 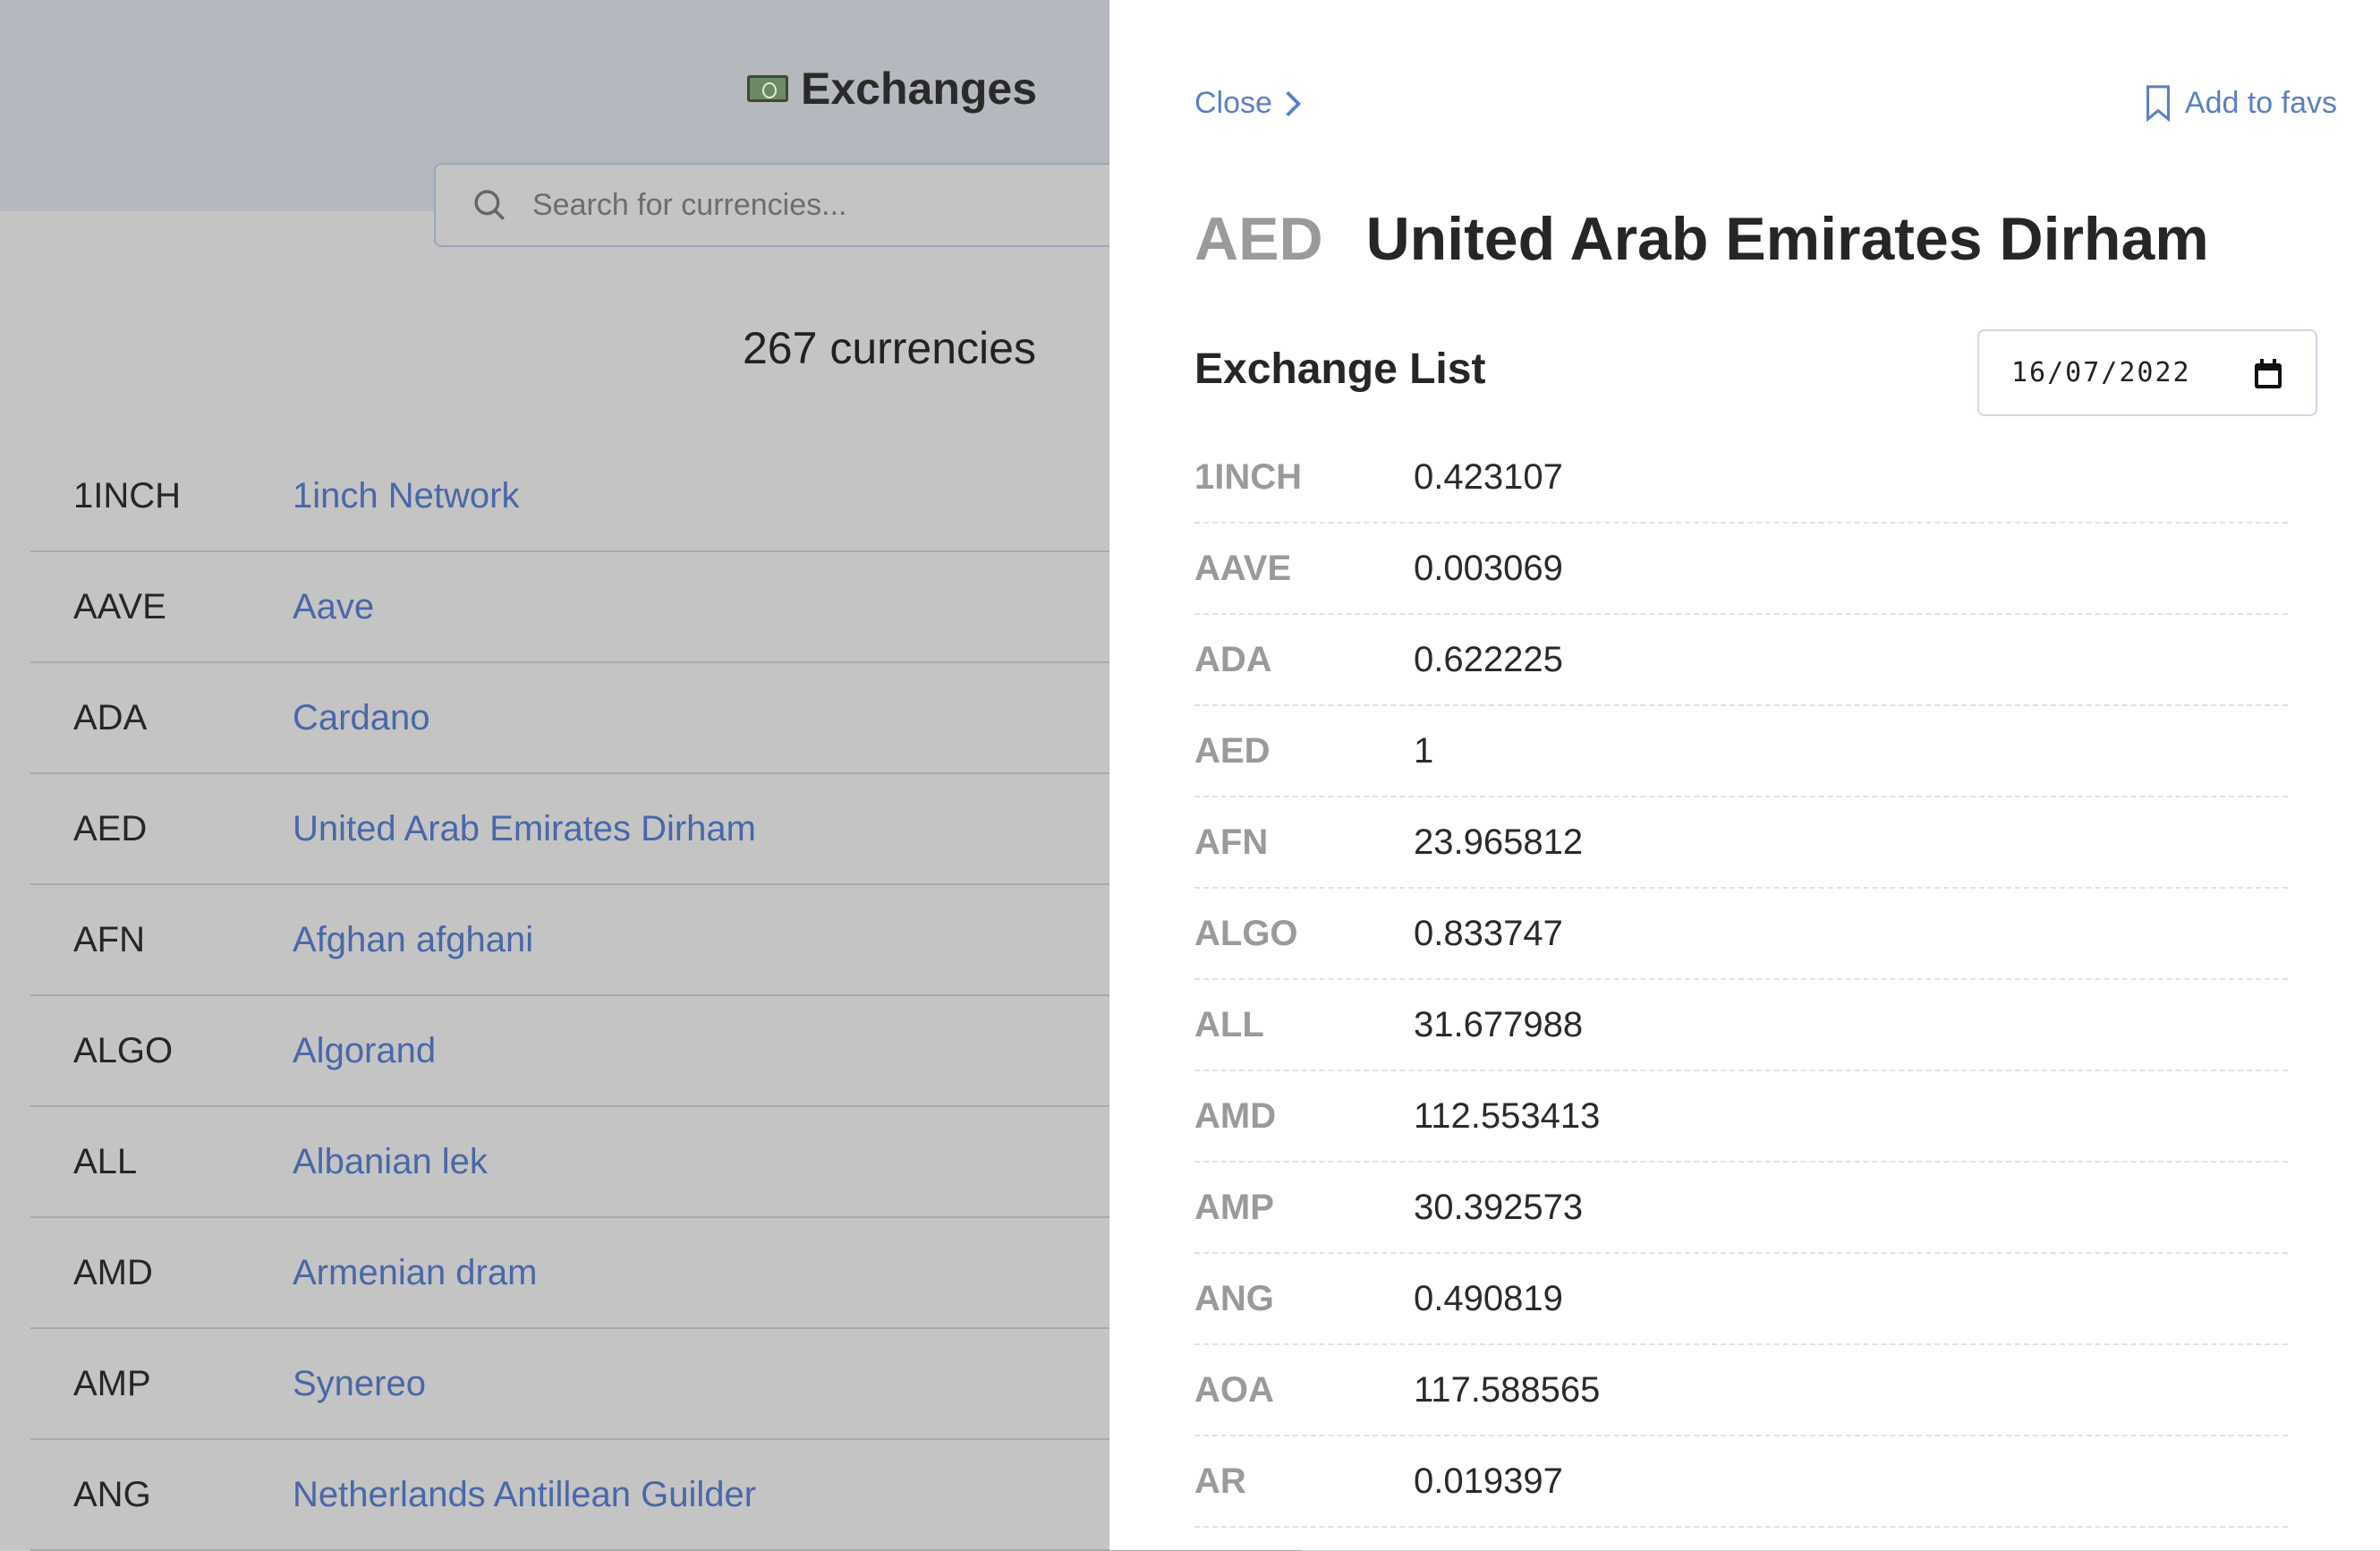 What do you see at coordinates (2101, 372) in the screenshot?
I see `date-value: 16/07/2022` at bounding box center [2101, 372].